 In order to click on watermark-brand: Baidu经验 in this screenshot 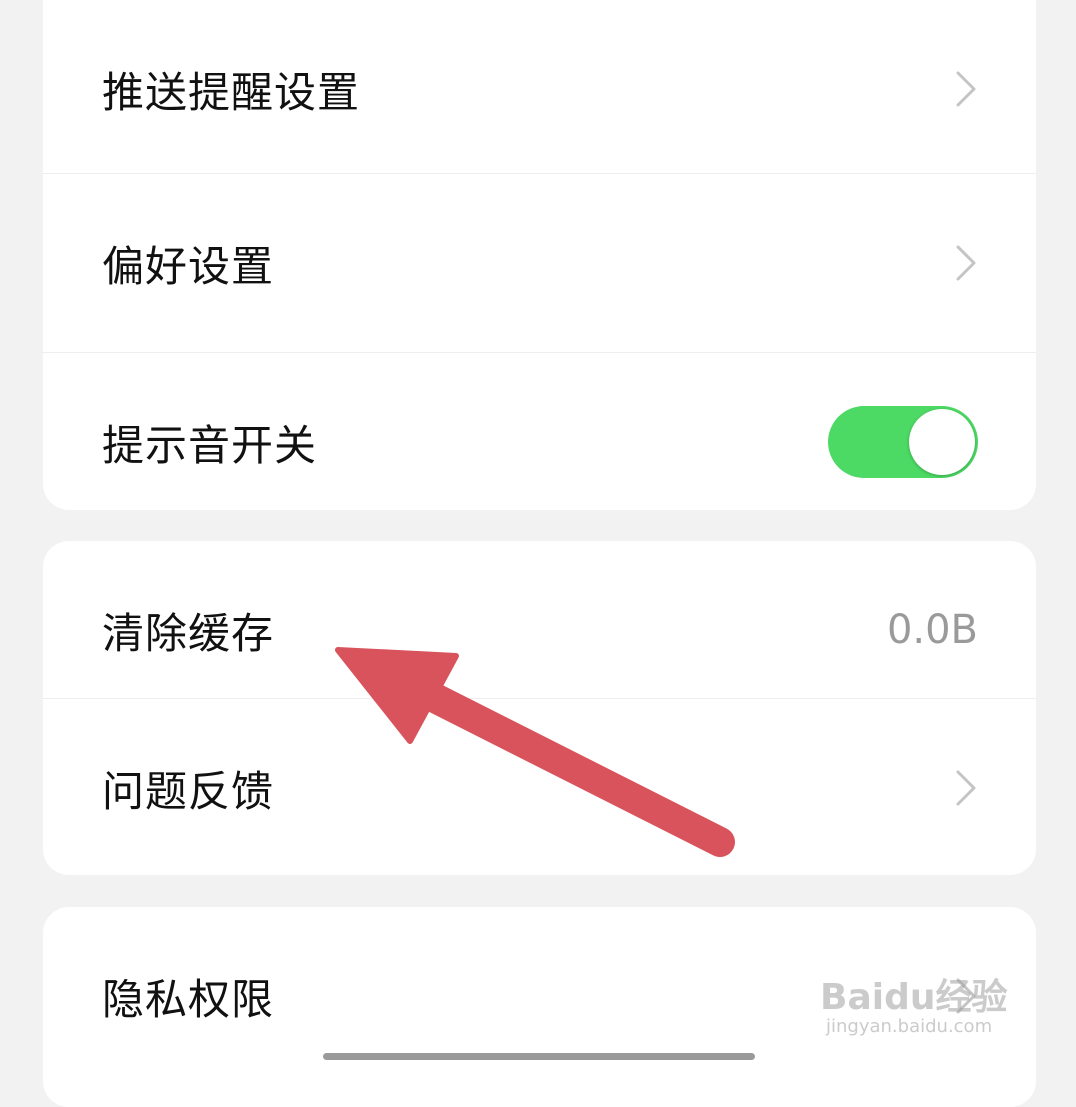, I will do `click(914, 997)`.